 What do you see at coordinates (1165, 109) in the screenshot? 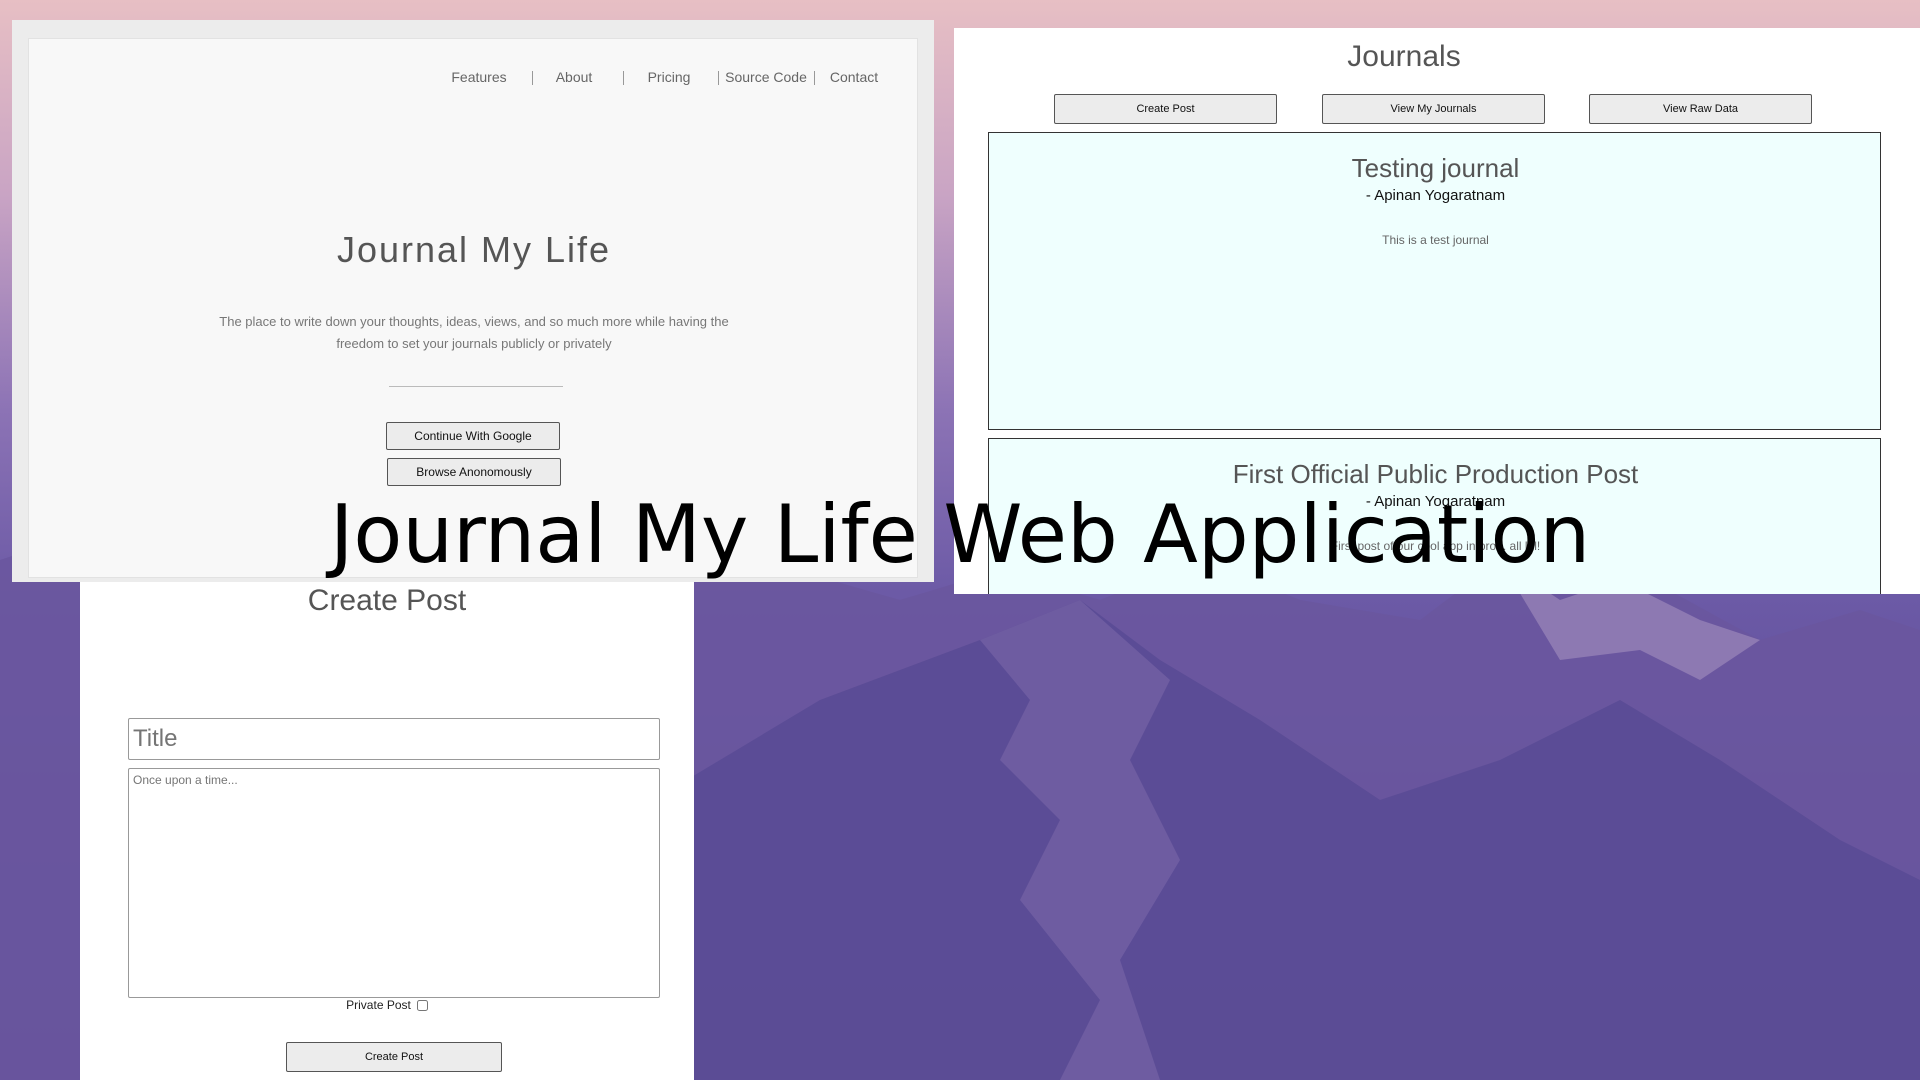
I see `create-post-button: Create Post` at bounding box center [1165, 109].